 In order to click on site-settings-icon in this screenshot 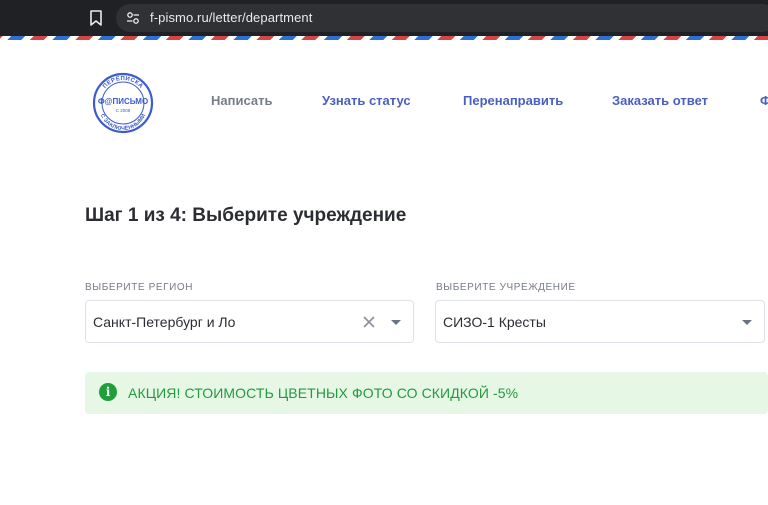, I will do `click(133, 18)`.